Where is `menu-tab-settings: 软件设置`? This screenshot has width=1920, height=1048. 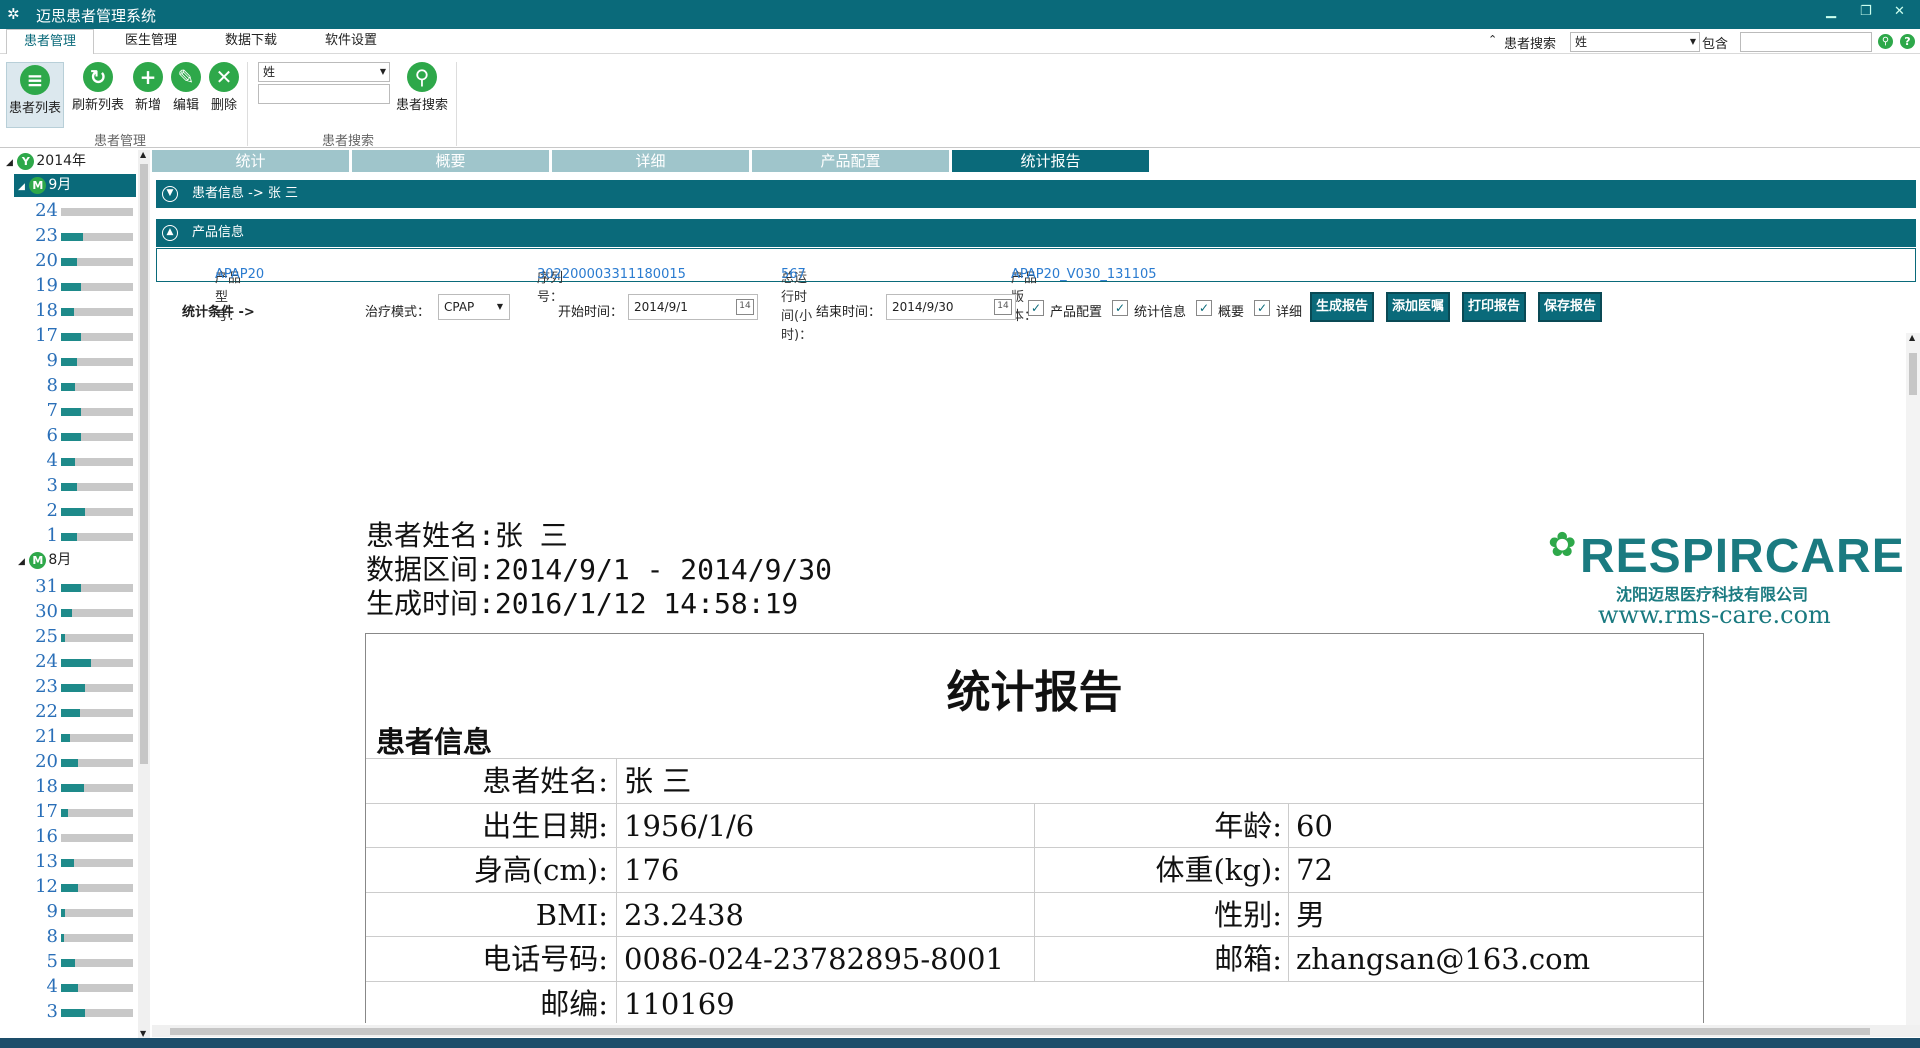 menu-tab-settings: 软件设置 is located at coordinates (351, 41).